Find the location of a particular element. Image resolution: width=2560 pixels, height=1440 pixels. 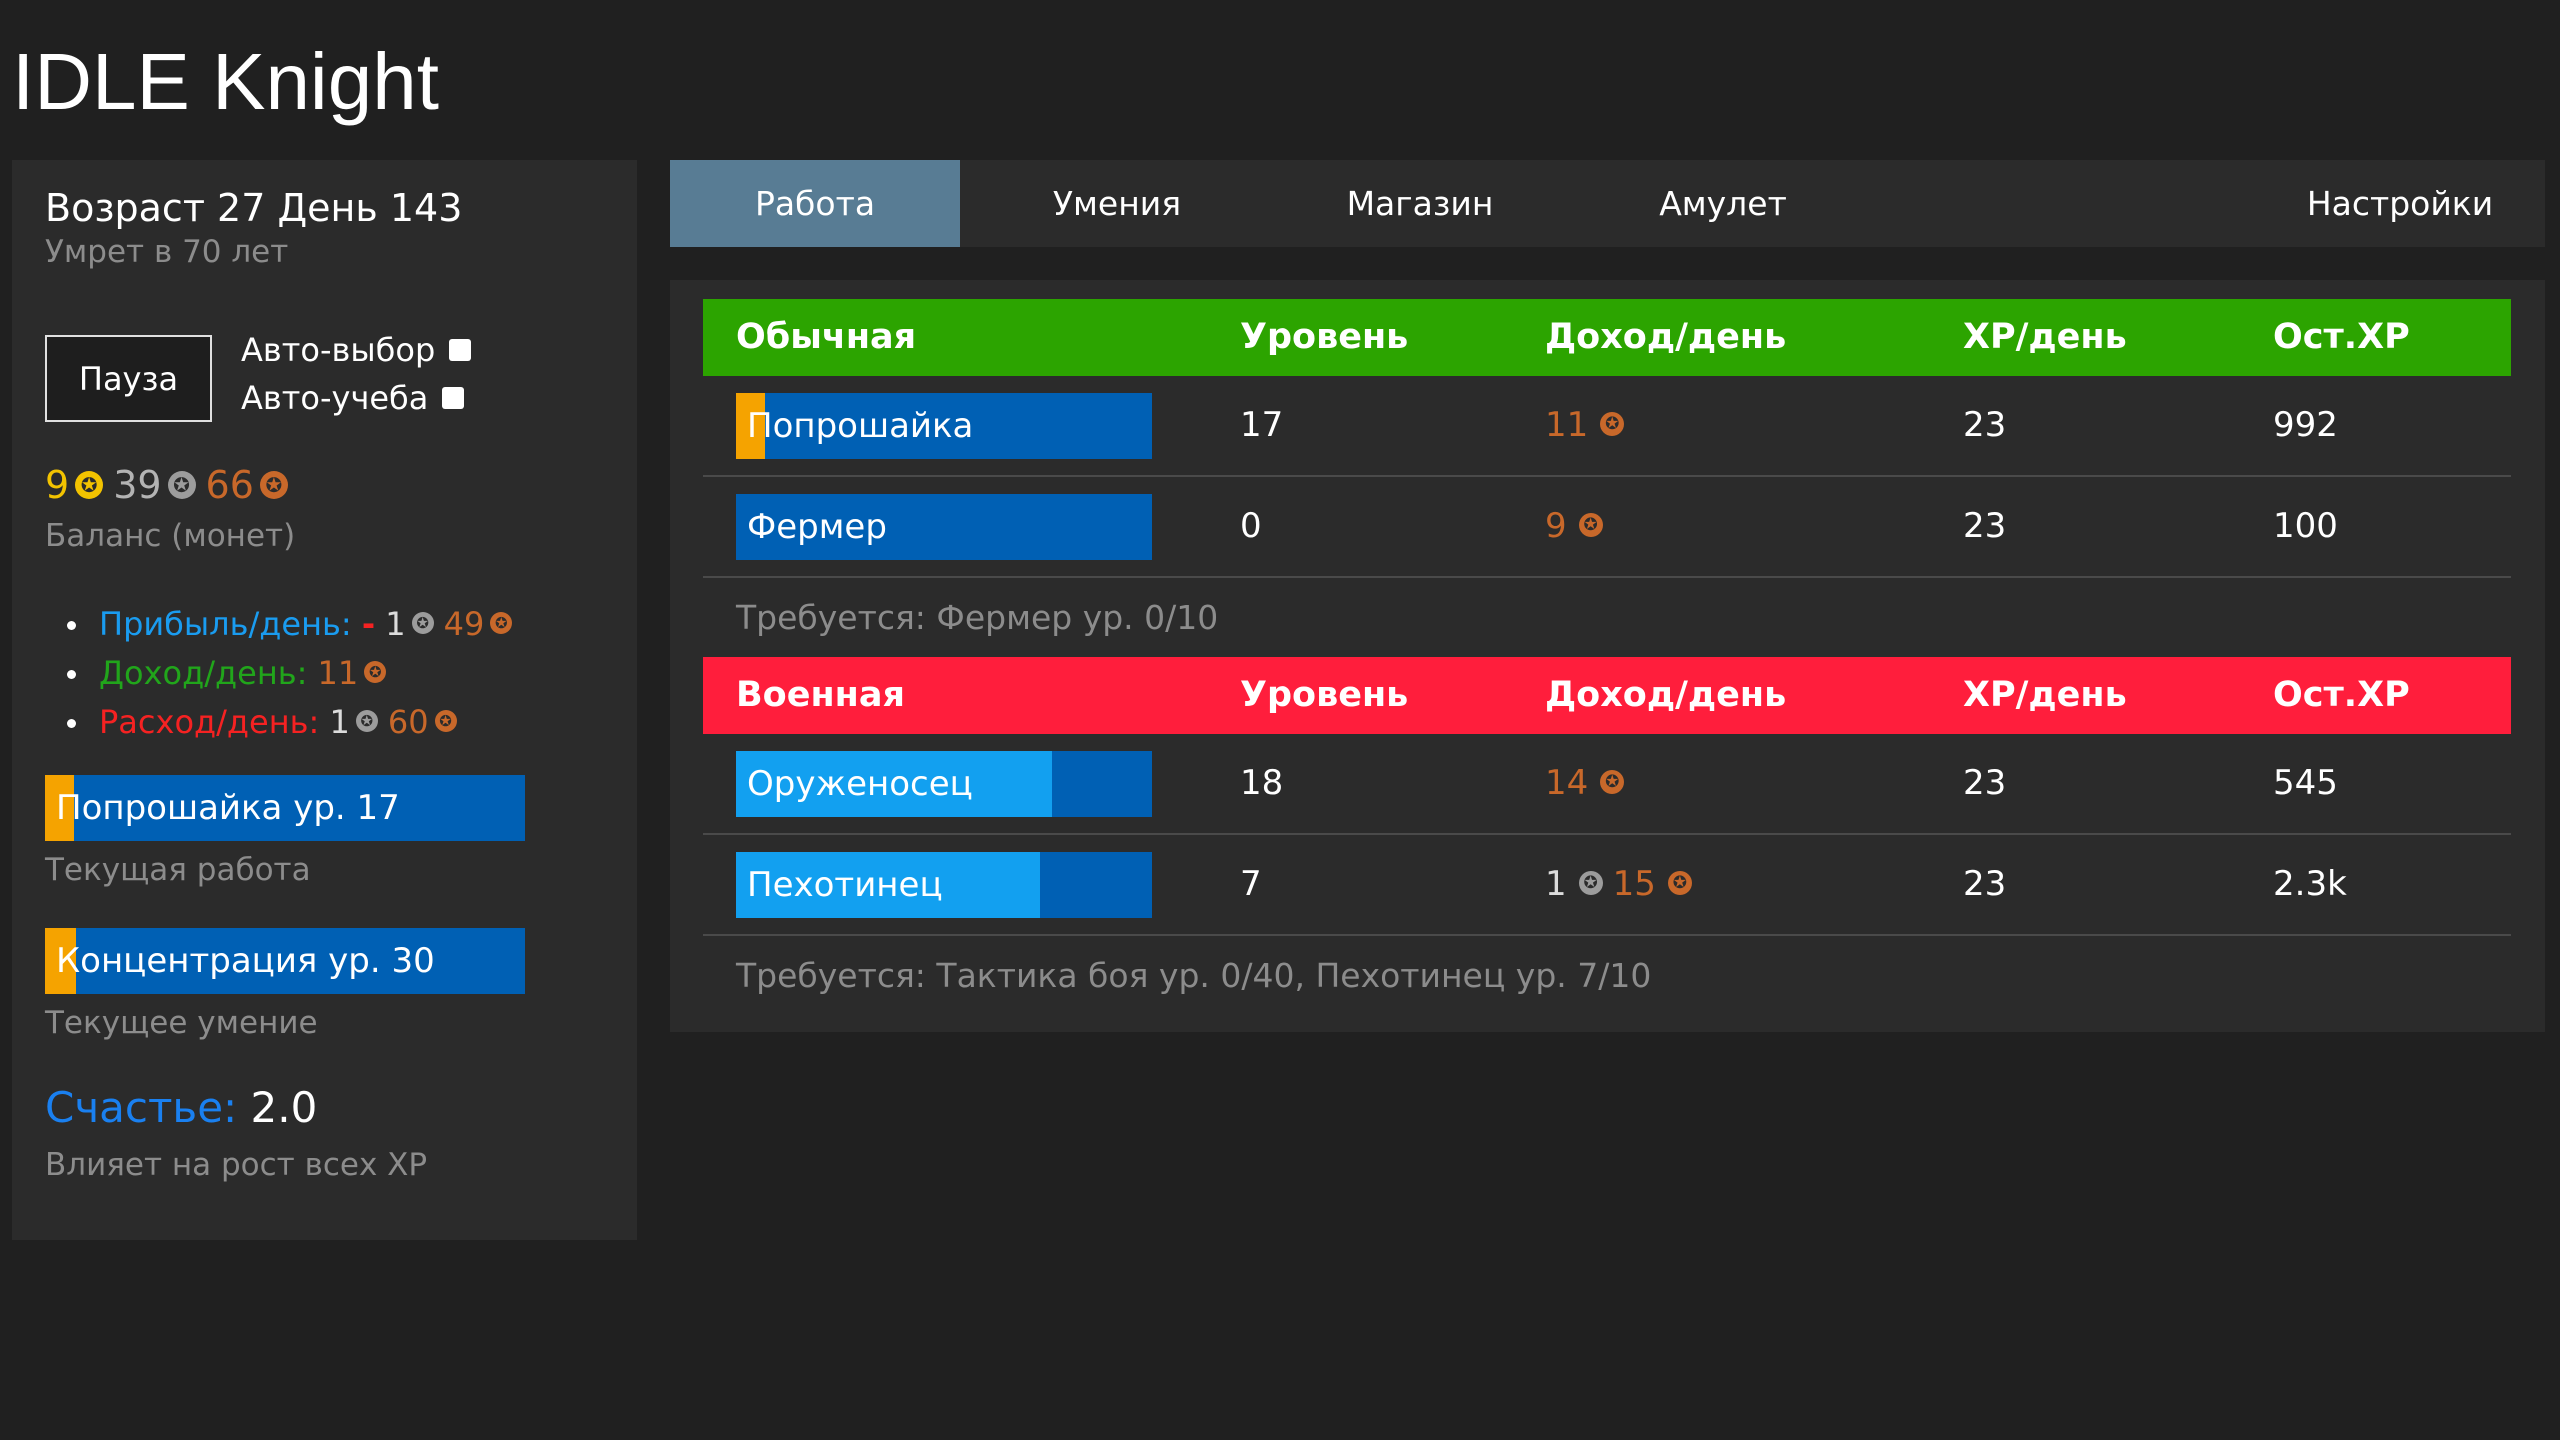

income-copper: 15 is located at coordinates (1634, 884).